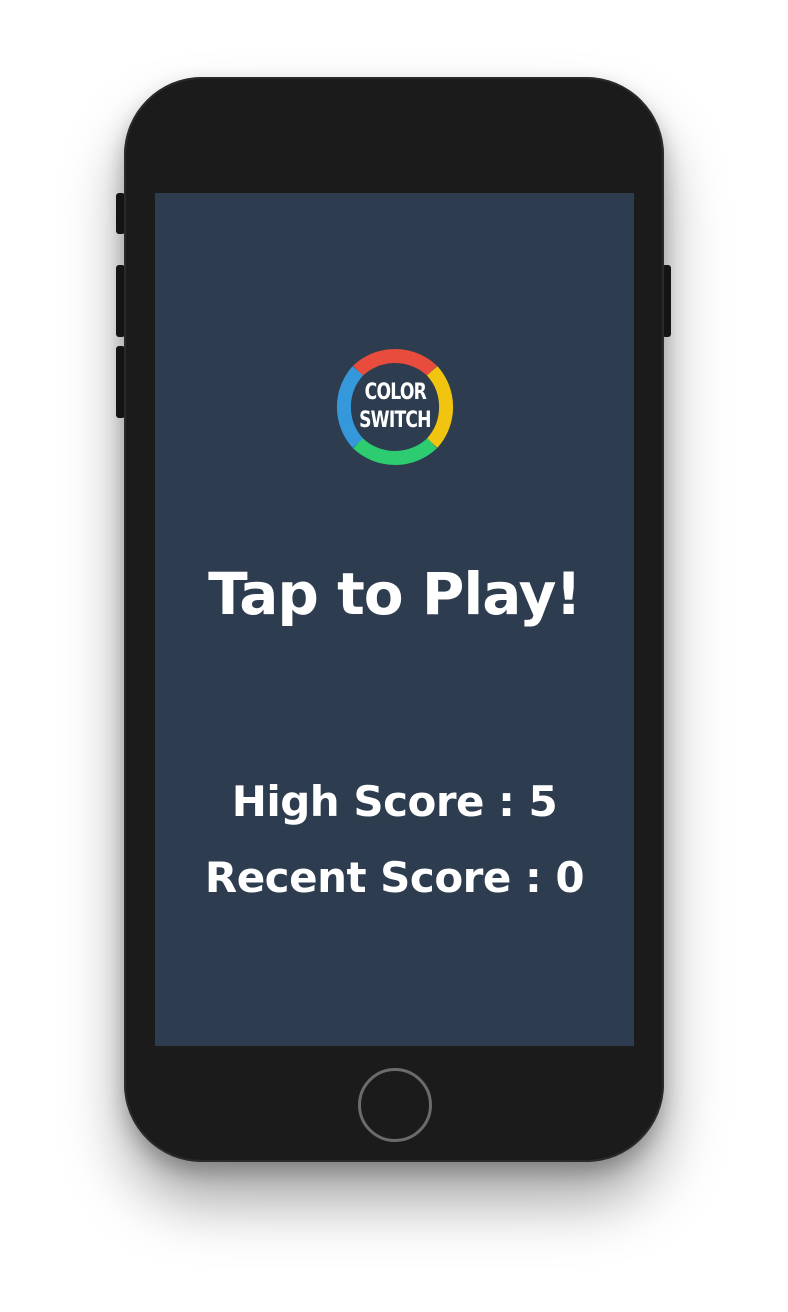 This screenshot has width=788, height=1312. What do you see at coordinates (395, 1105) in the screenshot?
I see `home-button` at bounding box center [395, 1105].